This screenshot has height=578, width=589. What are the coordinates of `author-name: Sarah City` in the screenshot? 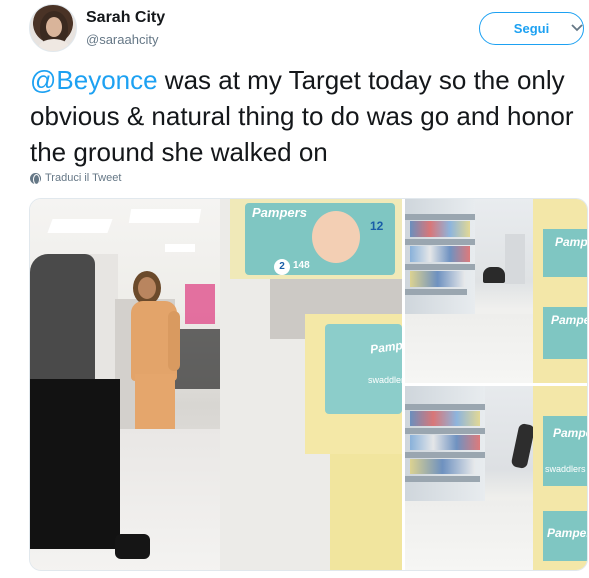 It's located at (125, 18).